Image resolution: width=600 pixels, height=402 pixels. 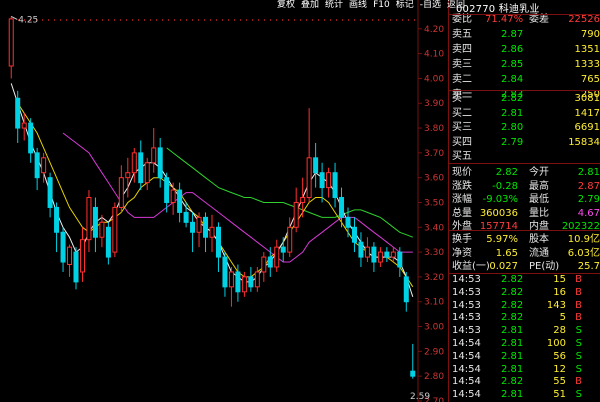 What do you see at coordinates (524, 79) in the screenshot?
I see `sell-order-row: 卖二 2.84 765` at bounding box center [524, 79].